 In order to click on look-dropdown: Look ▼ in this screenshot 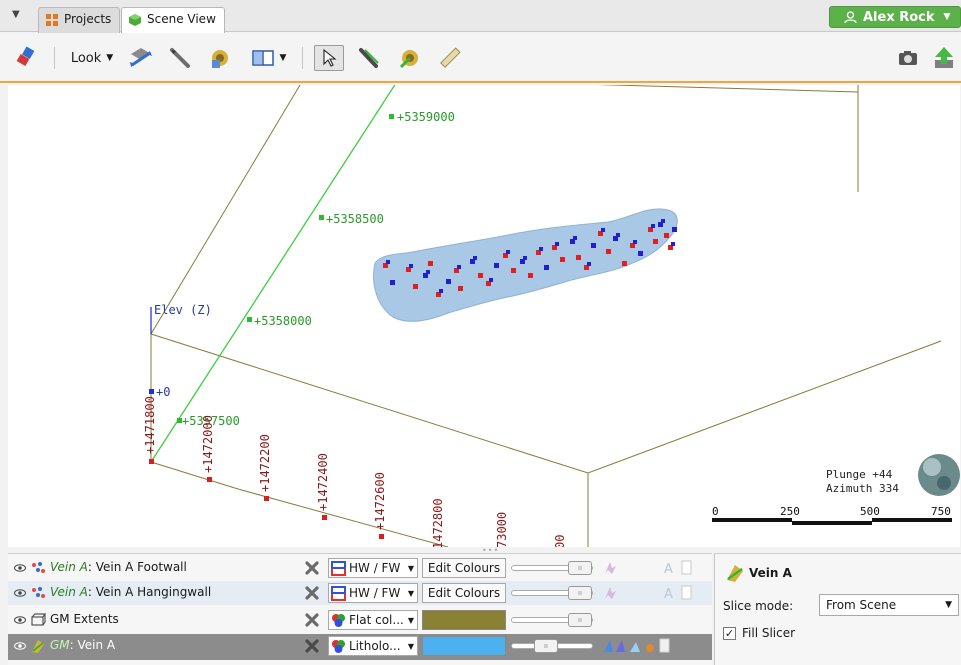, I will do `click(92, 58)`.